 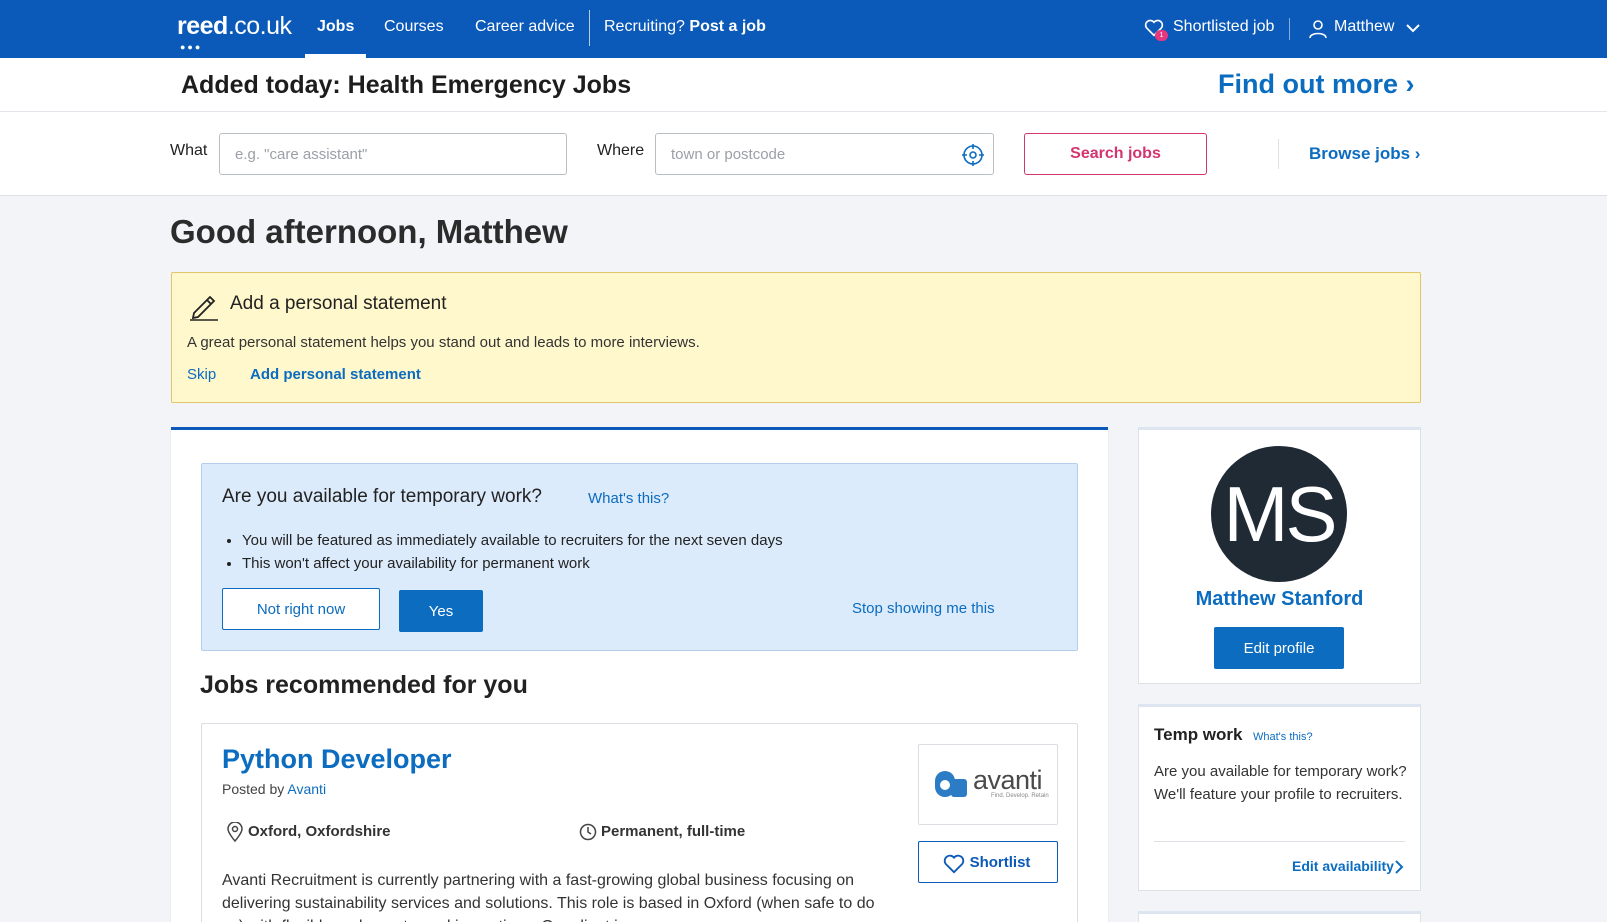 I want to click on user-icon, so click(x=1318, y=29).